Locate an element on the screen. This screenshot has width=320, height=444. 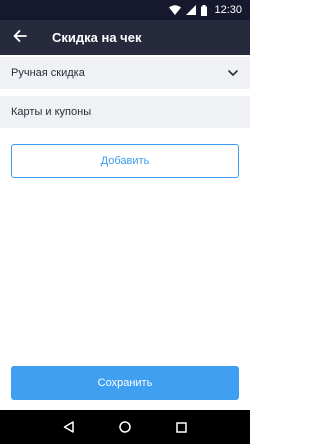
app-bar: Скидка на чек is located at coordinates (125, 37).